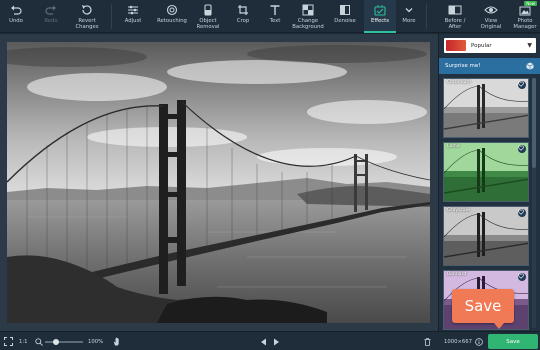  What do you see at coordinates (458, 210) in the screenshot?
I see `effect-label: Grayscale` at bounding box center [458, 210].